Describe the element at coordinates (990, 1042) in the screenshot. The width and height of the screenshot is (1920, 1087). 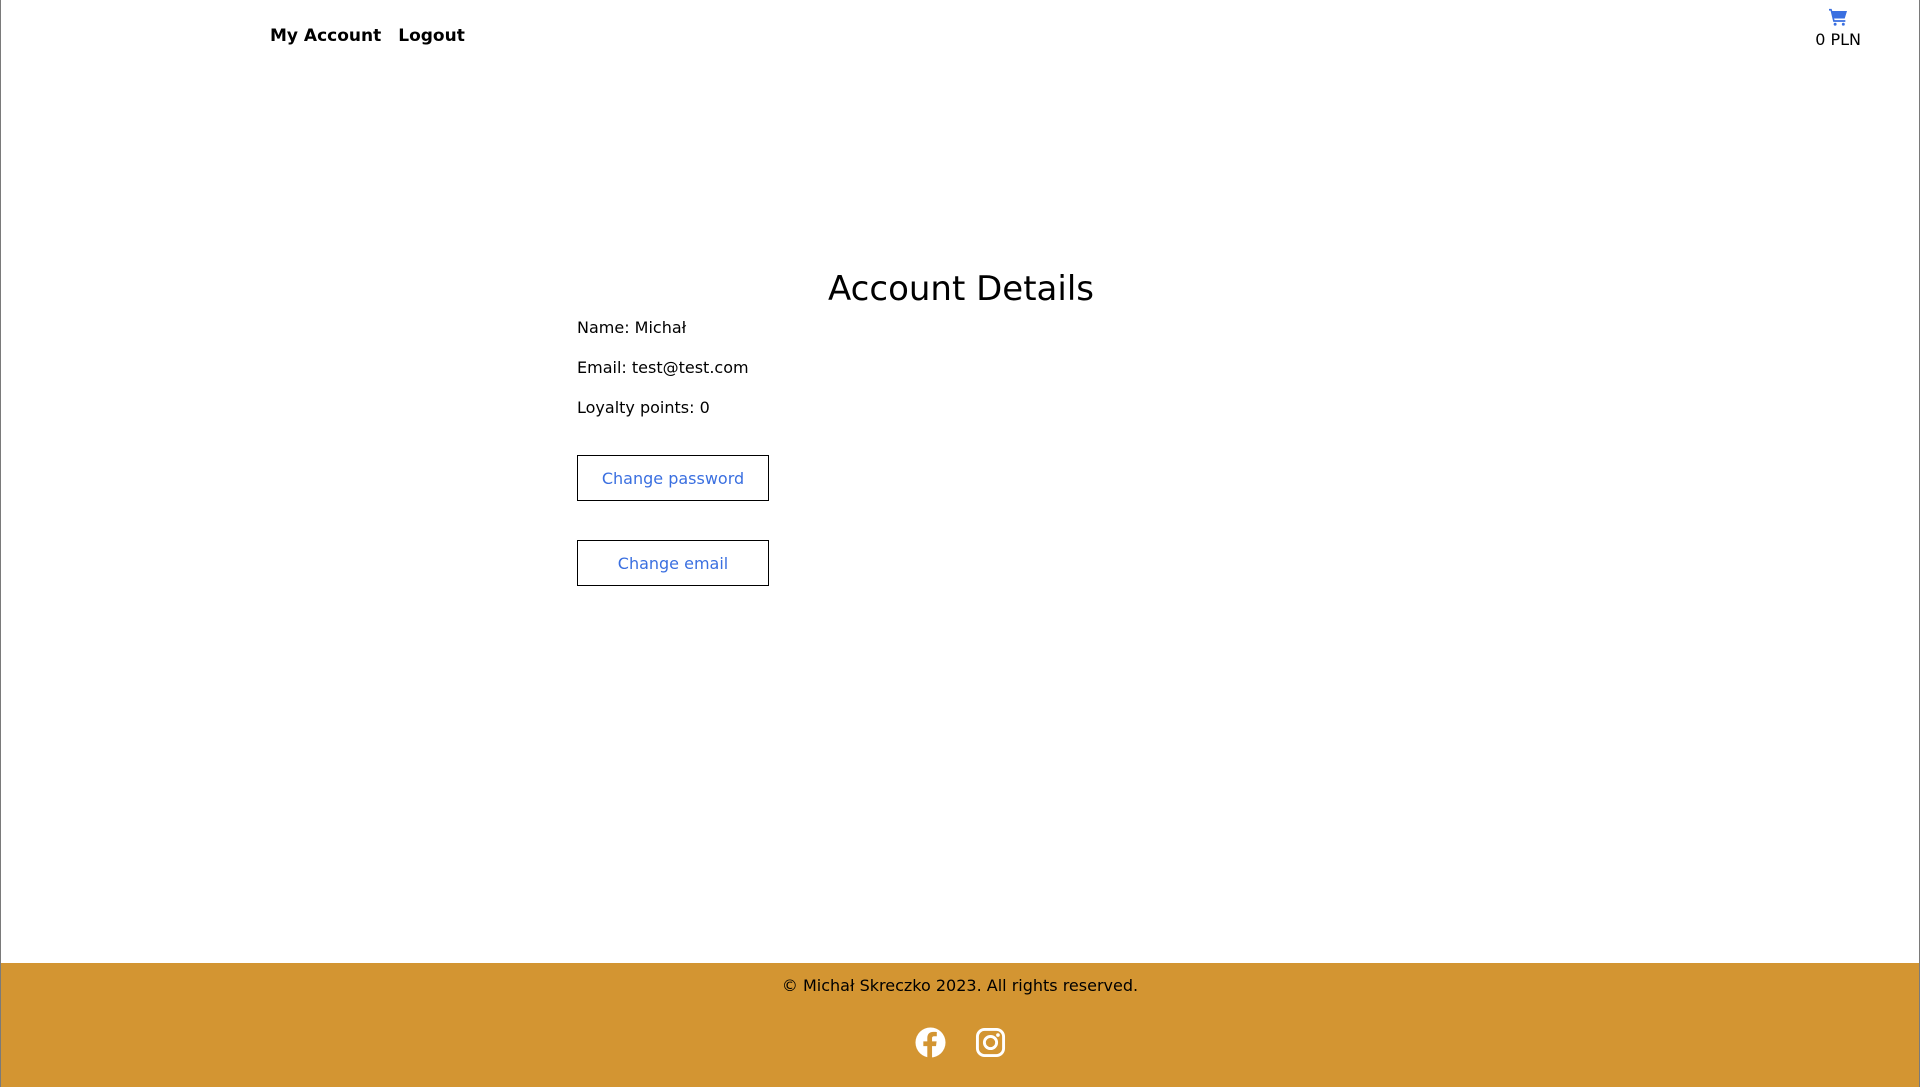
I see `instagram-icon` at that location.